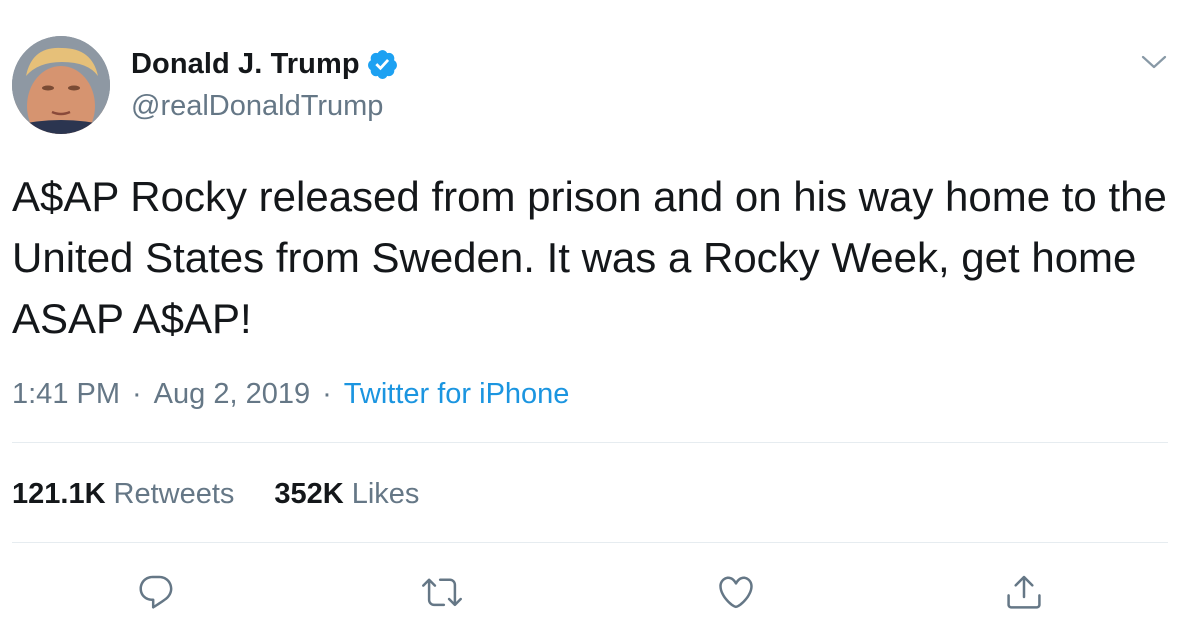 Image resolution: width=1186 pixels, height=644 pixels. I want to click on avatar, so click(61, 85).